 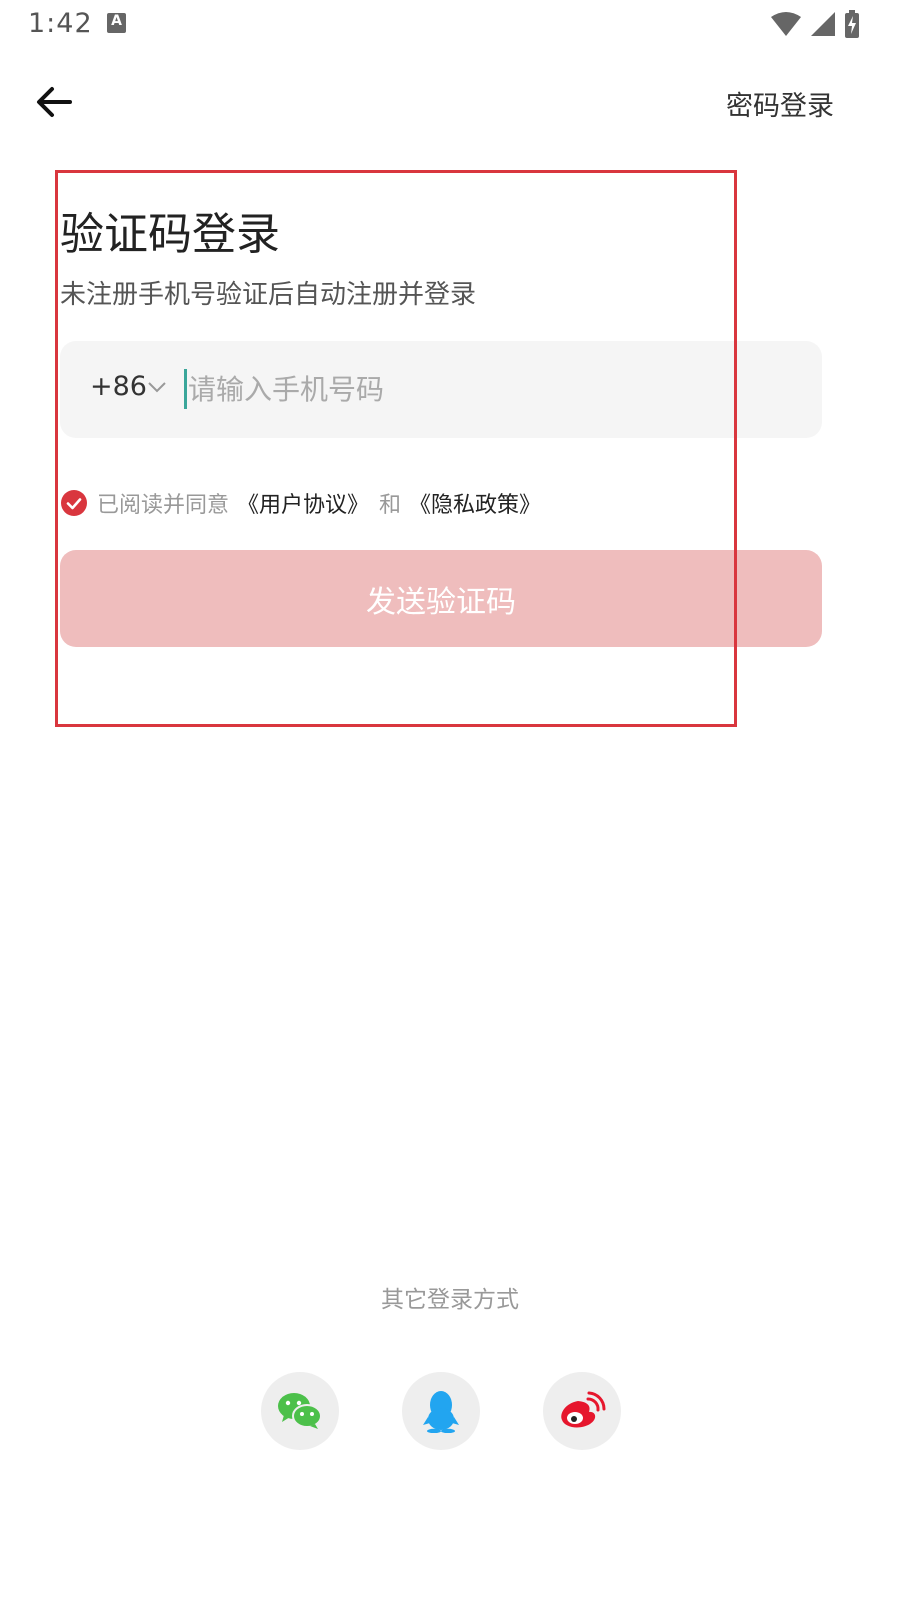 I want to click on weibo-login-button, so click(x=582, y=1411).